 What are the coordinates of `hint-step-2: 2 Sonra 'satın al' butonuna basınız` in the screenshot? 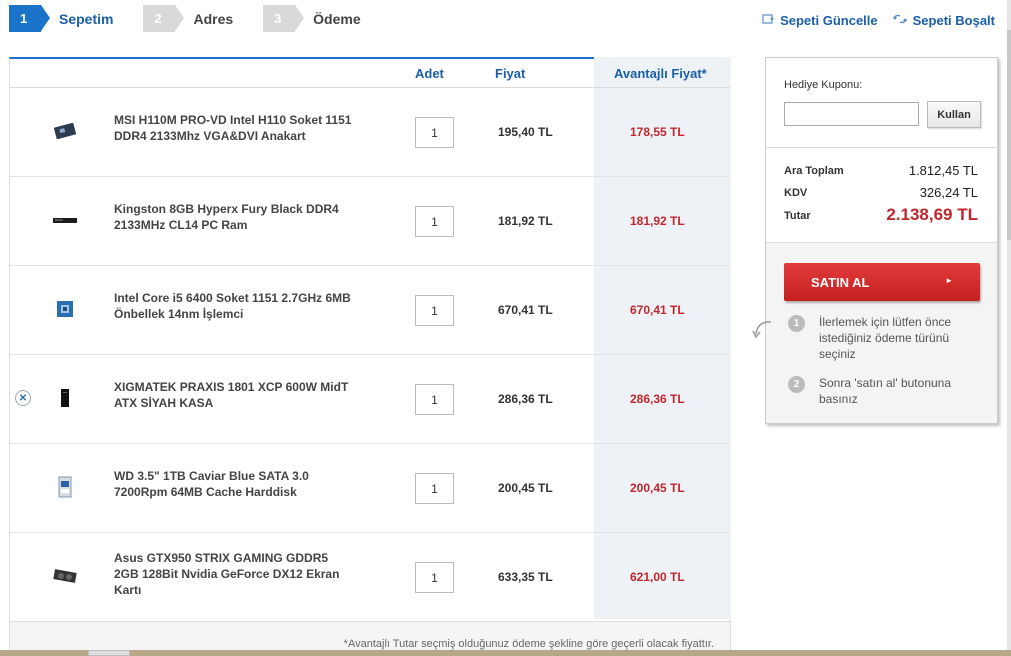 It's located at (883, 391).